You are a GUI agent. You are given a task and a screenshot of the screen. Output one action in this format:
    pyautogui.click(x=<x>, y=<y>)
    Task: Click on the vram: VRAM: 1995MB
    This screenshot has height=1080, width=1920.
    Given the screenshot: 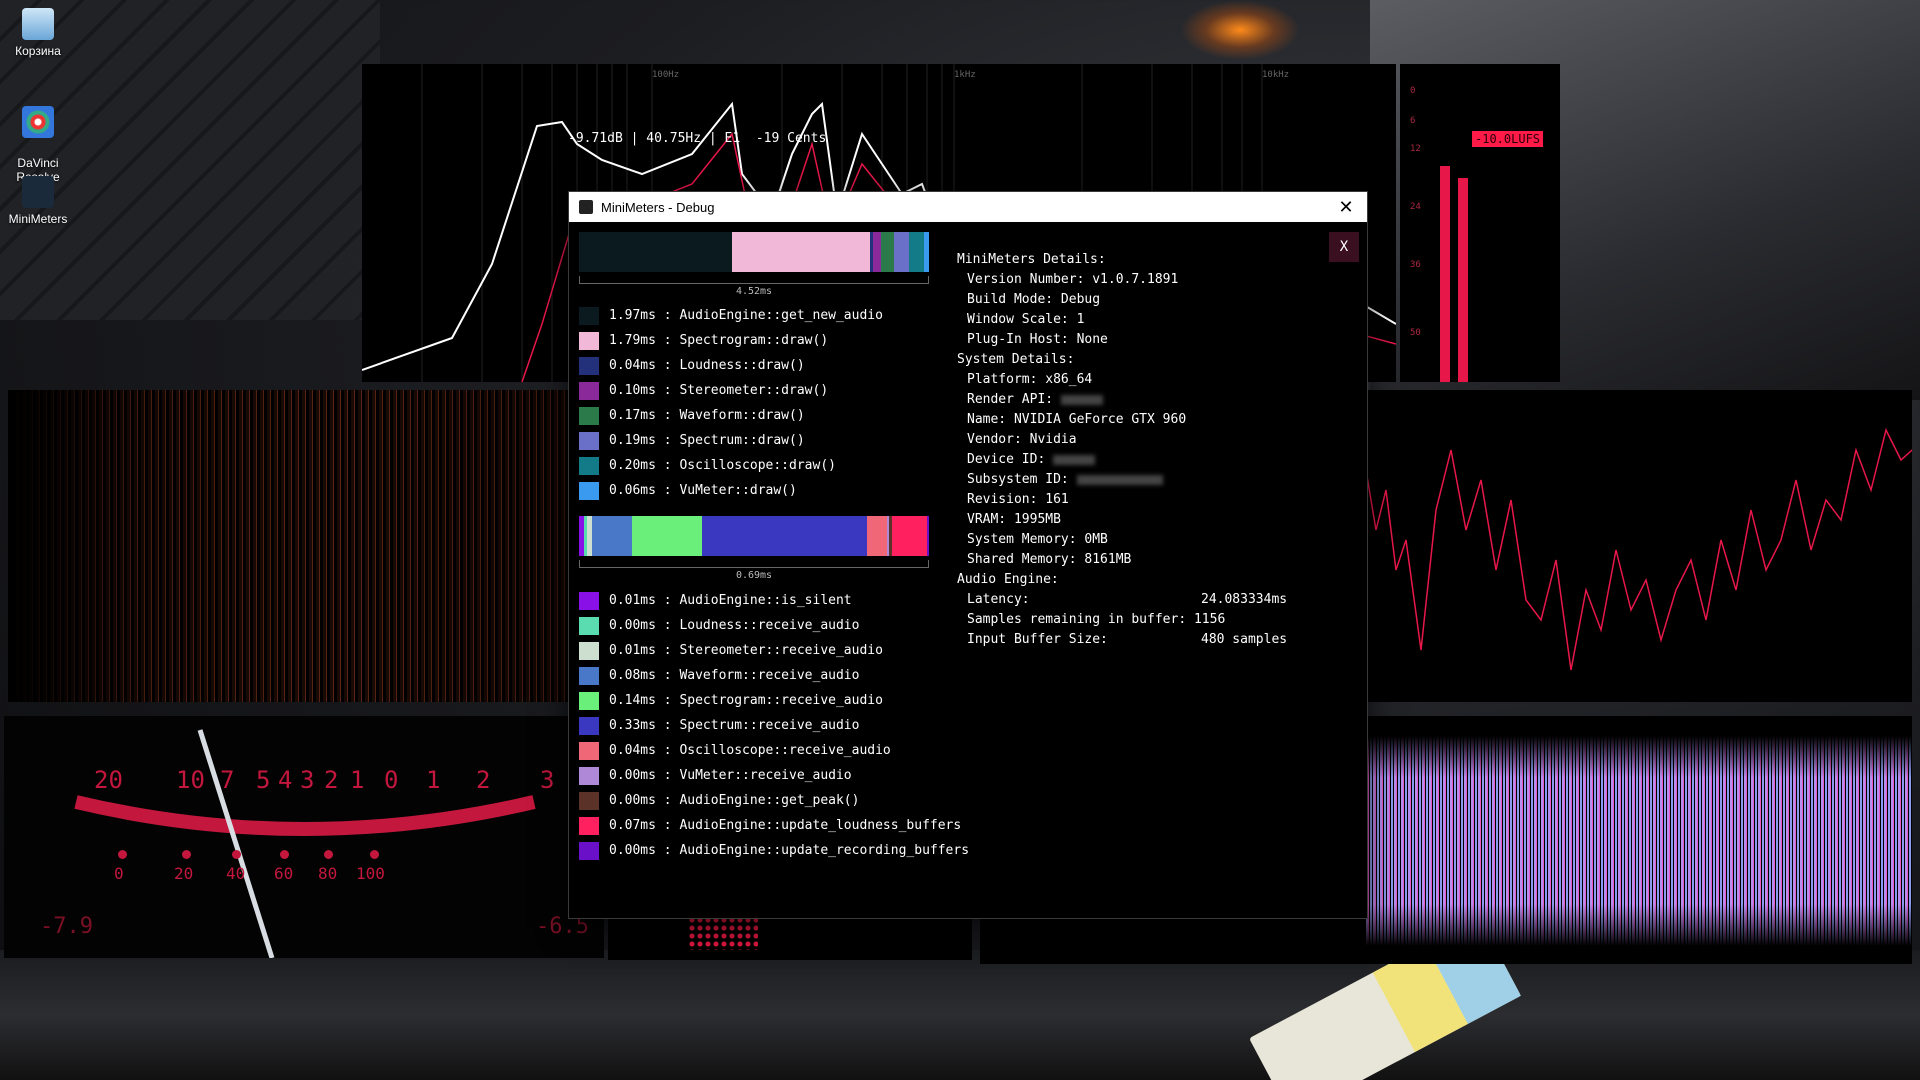 What is the action you would take?
    pyautogui.click(x=1014, y=519)
    